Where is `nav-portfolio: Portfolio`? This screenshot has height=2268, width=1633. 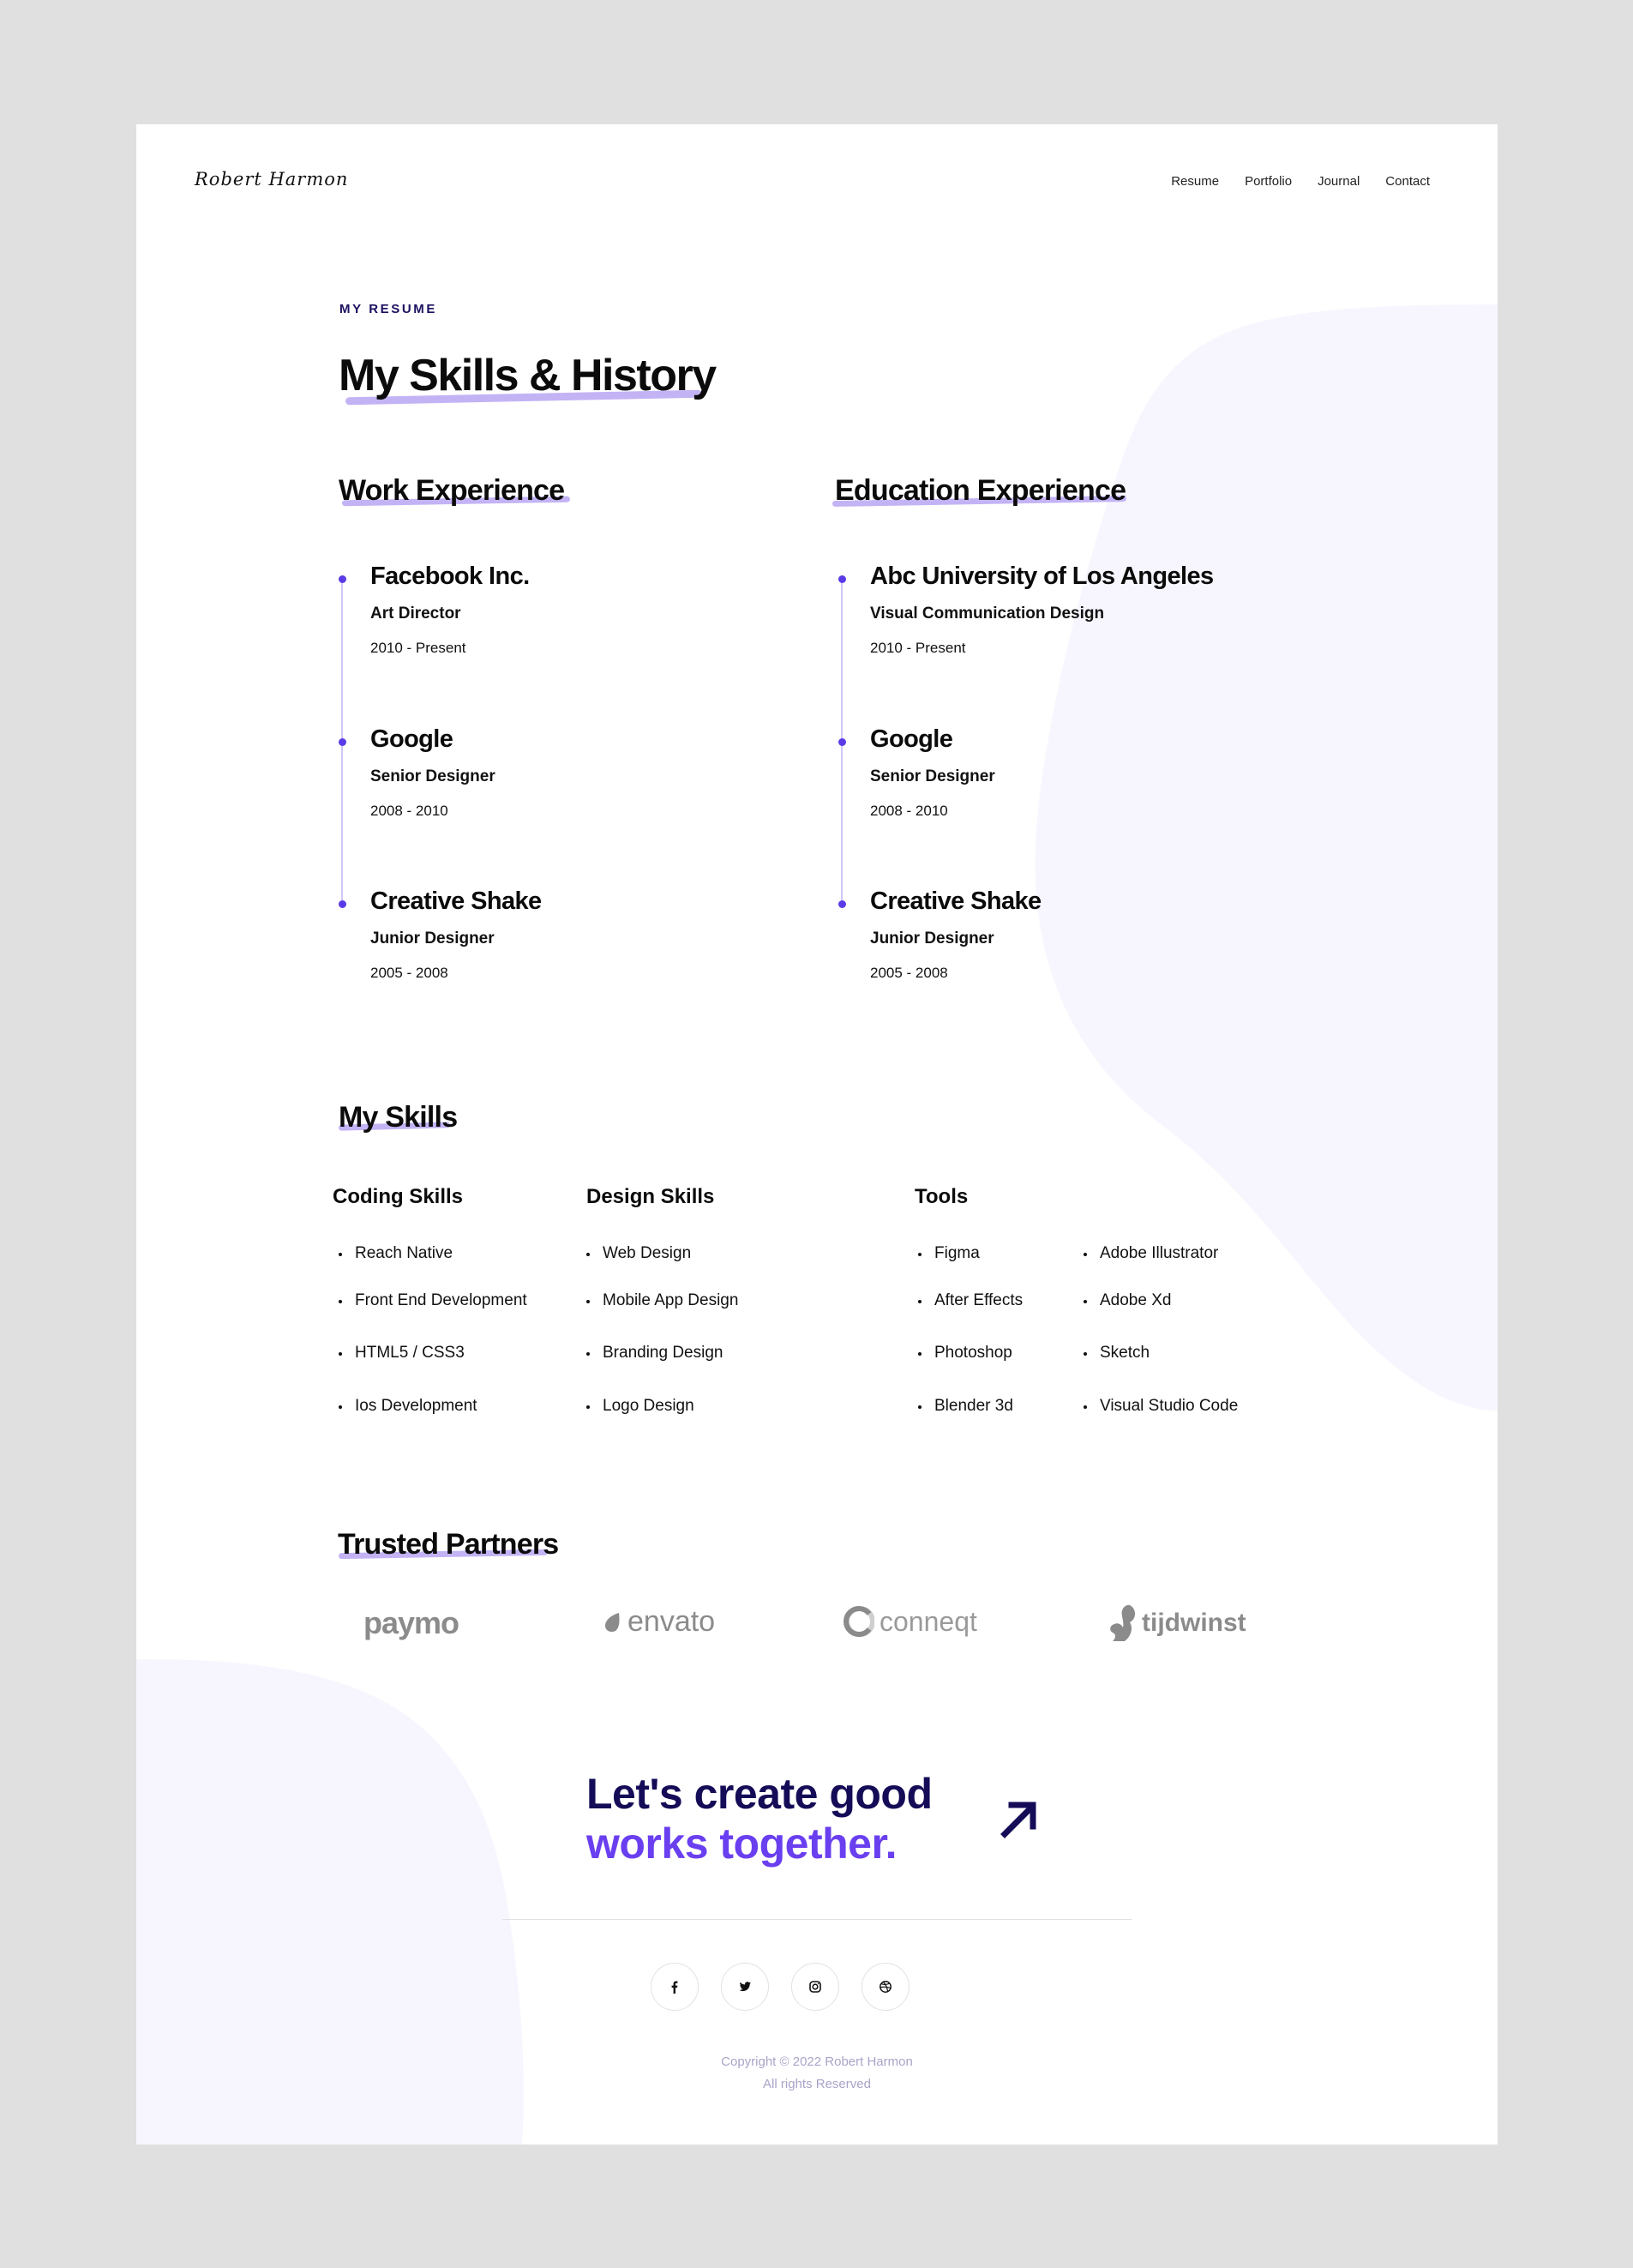
nav-portfolio: Portfolio is located at coordinates (1268, 181).